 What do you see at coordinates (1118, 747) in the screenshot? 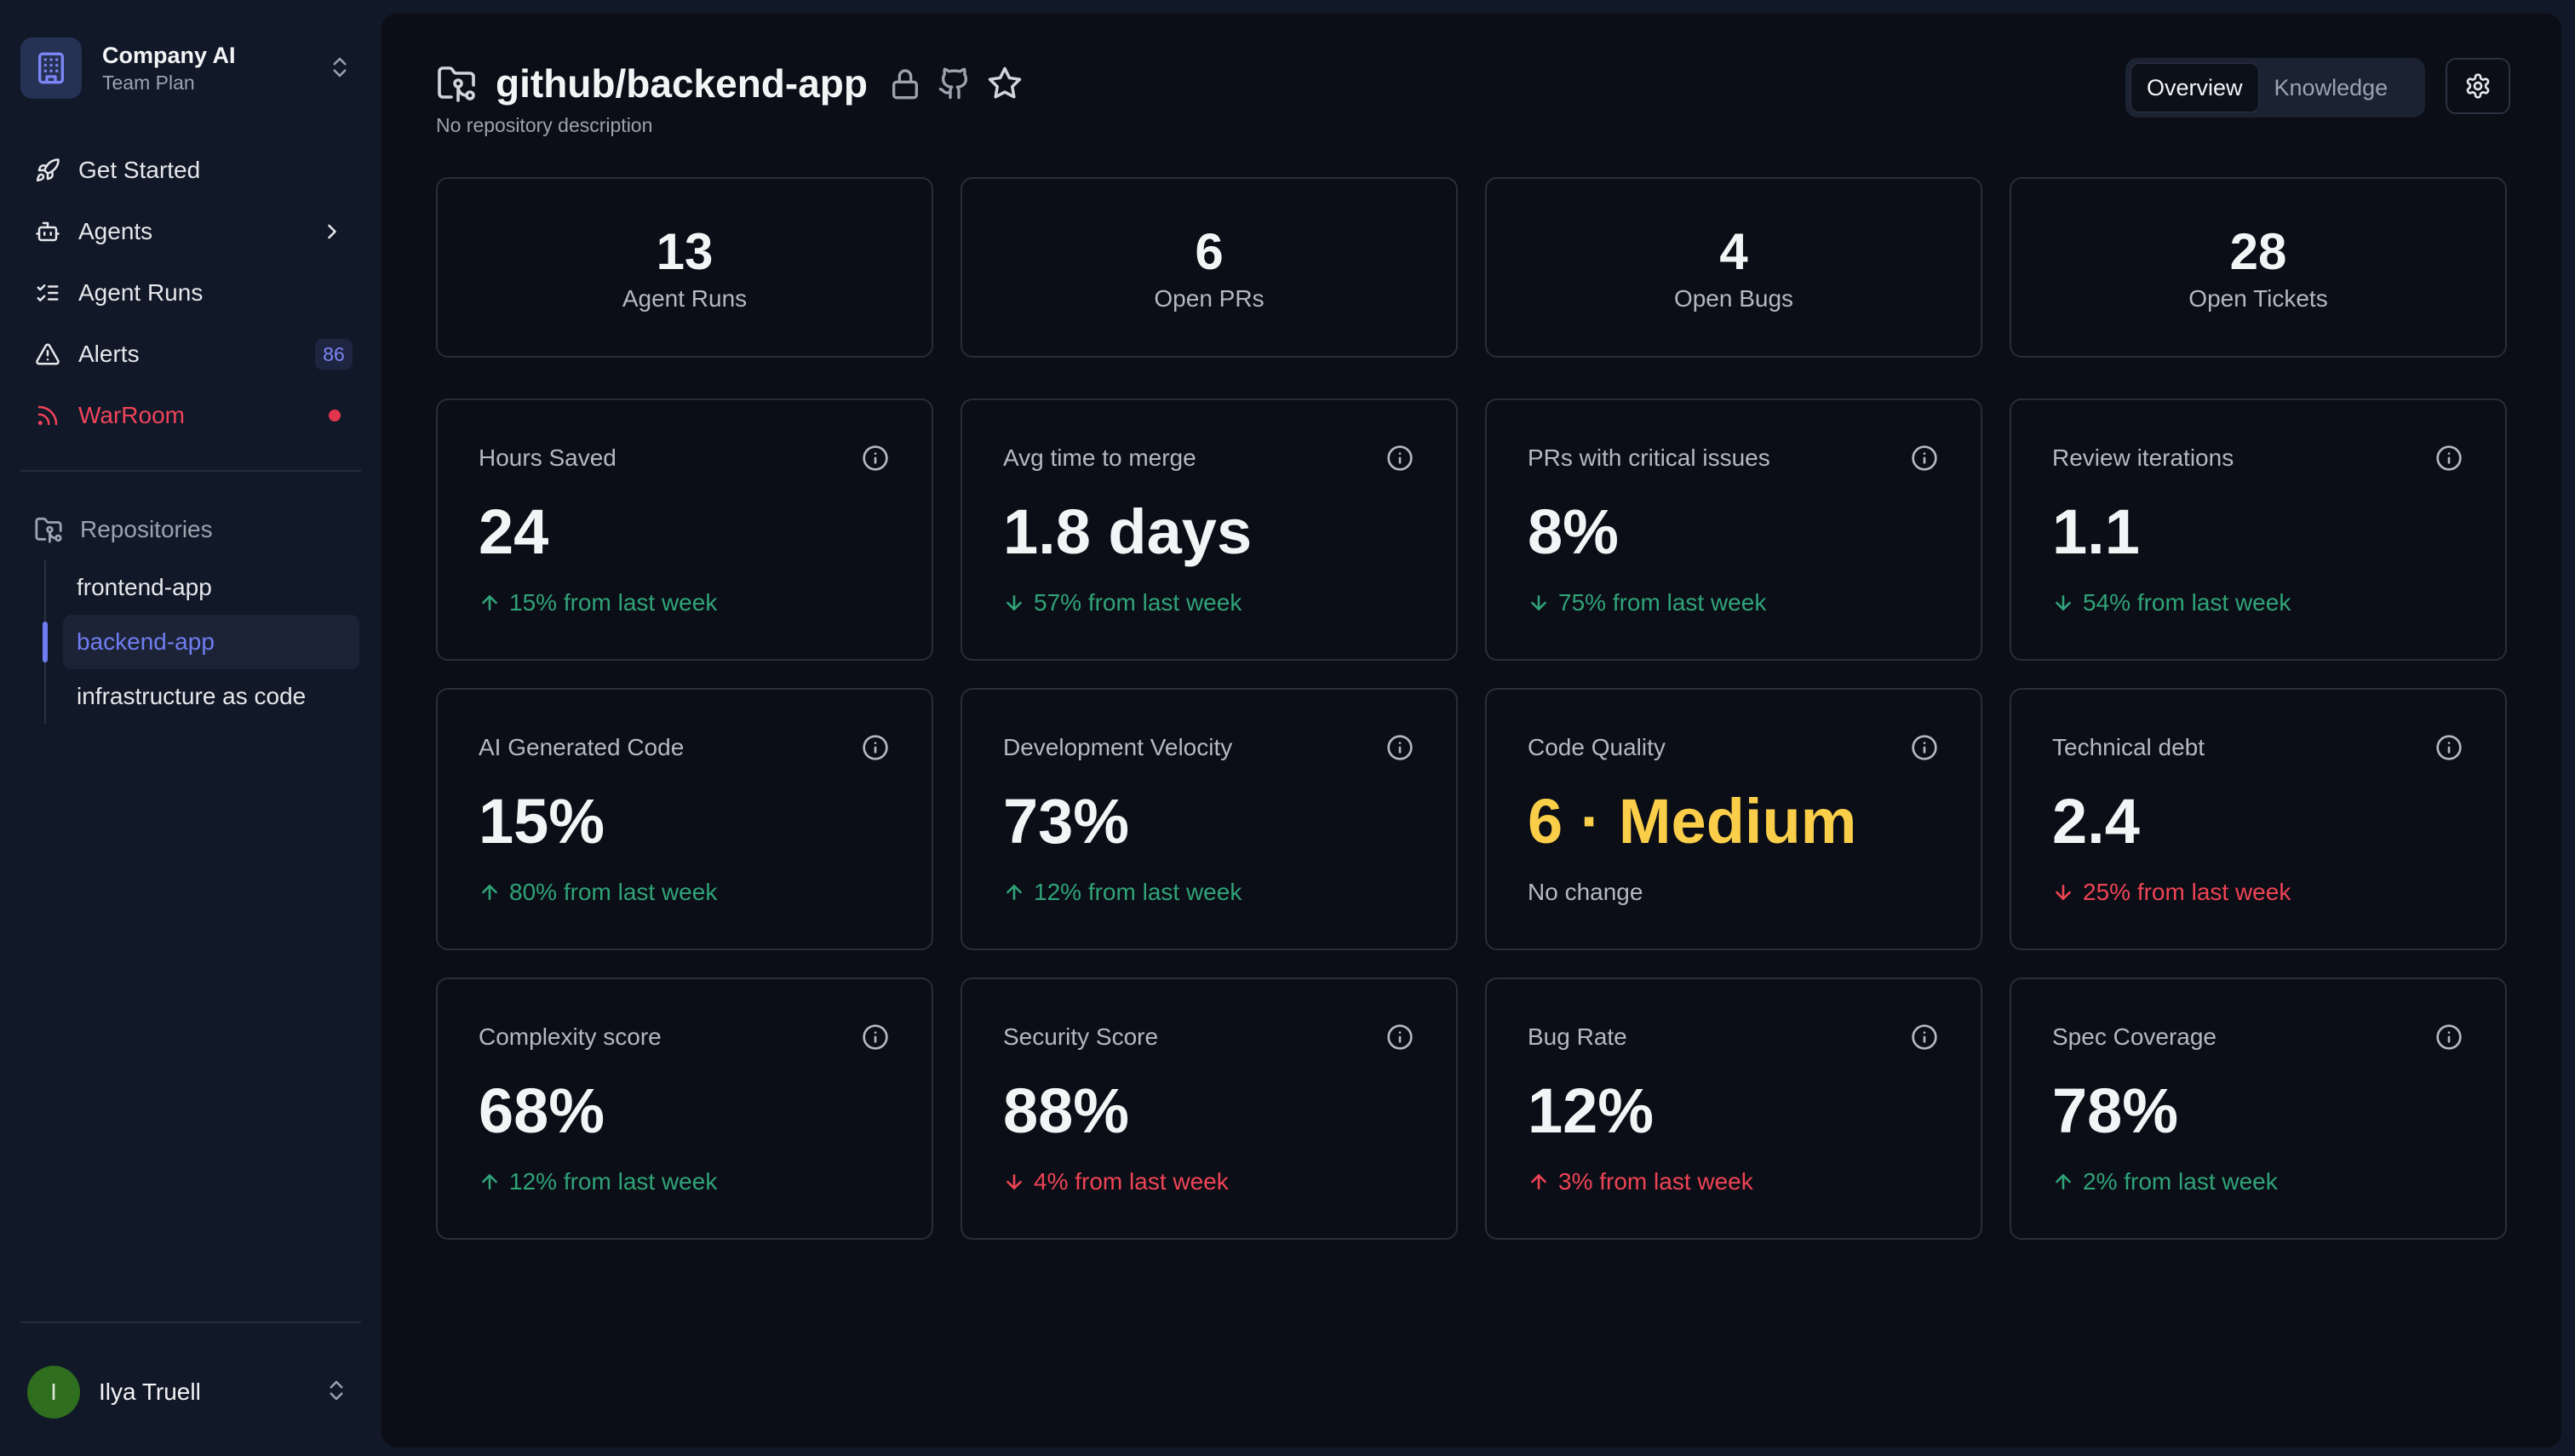
I see `metric-title: Development Velocity` at bounding box center [1118, 747].